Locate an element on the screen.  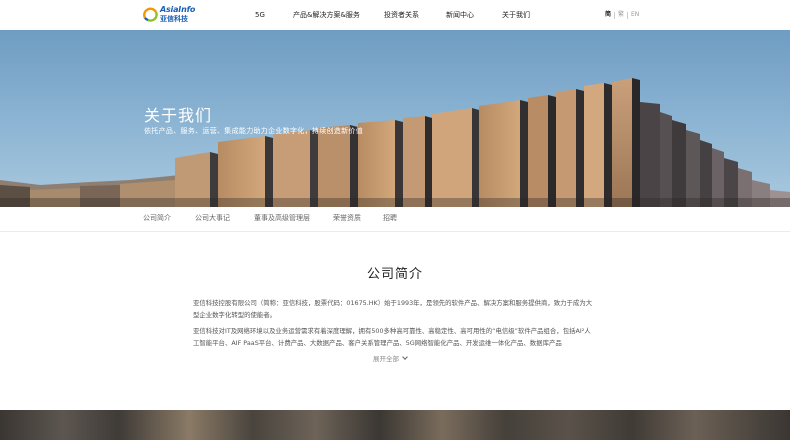
logo-mark-icon is located at coordinates (150, 14).